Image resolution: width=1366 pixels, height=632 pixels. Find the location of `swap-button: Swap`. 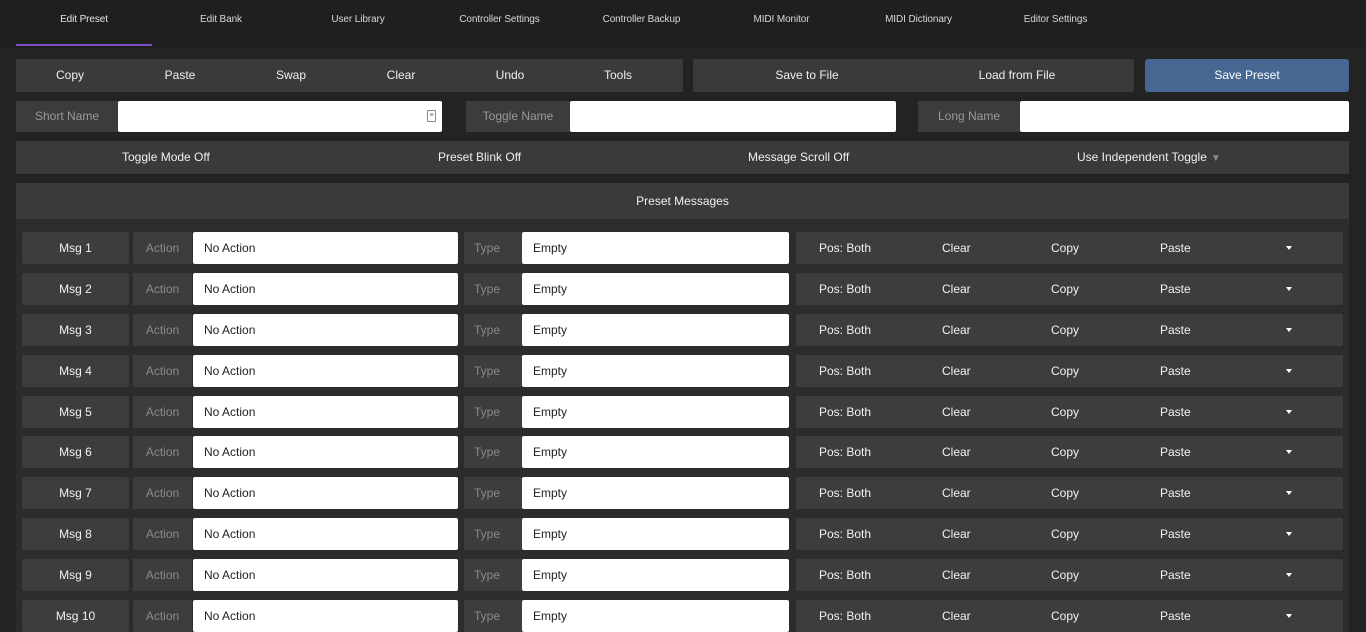

swap-button: Swap is located at coordinates (291, 75).